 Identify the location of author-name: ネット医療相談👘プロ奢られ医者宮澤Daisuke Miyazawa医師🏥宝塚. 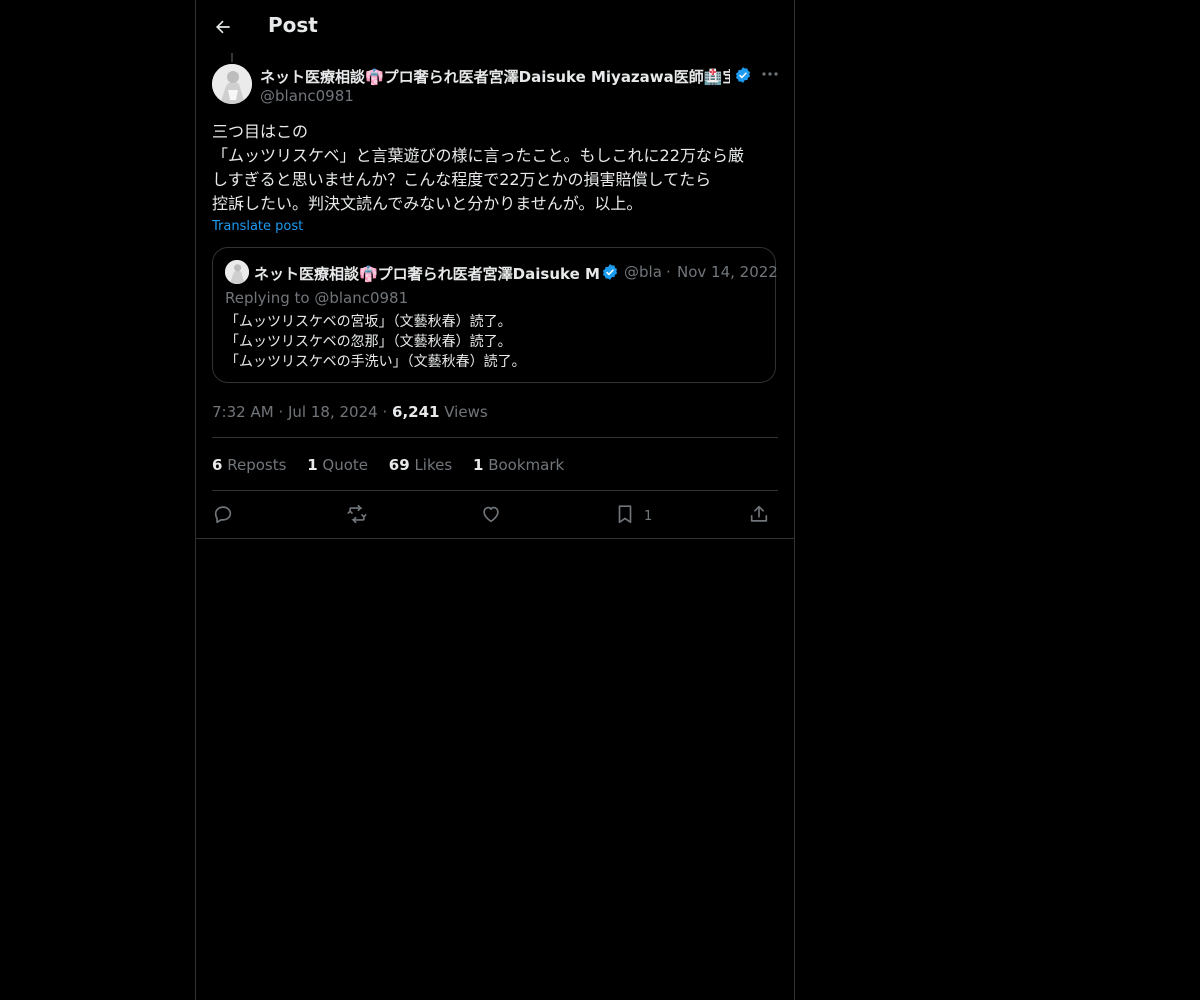
(495, 76).